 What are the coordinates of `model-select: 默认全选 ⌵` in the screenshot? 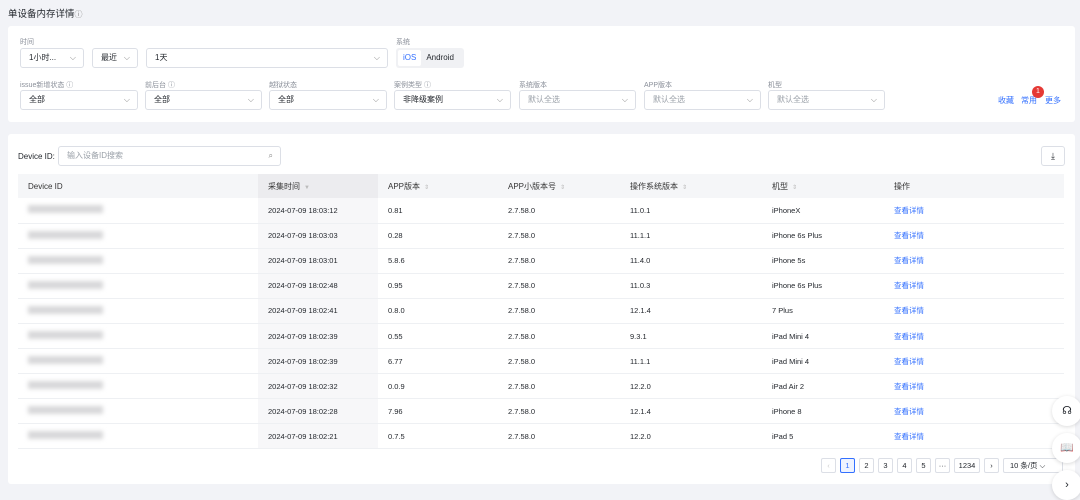 It's located at (826, 100).